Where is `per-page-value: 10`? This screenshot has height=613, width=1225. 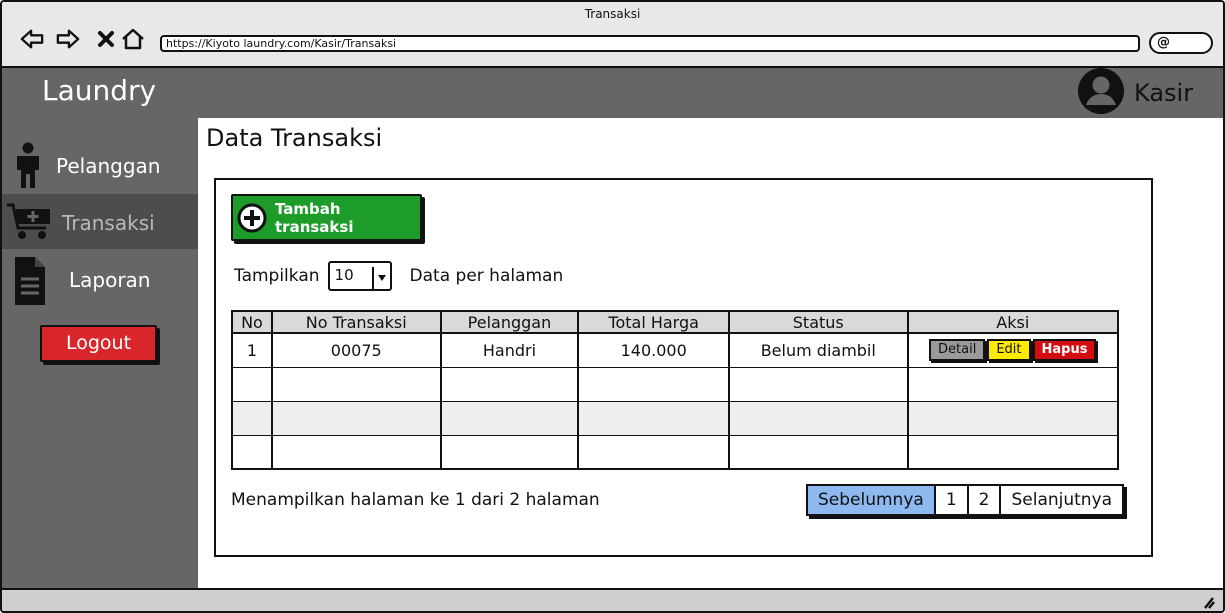 per-page-value: 10 is located at coordinates (344, 275).